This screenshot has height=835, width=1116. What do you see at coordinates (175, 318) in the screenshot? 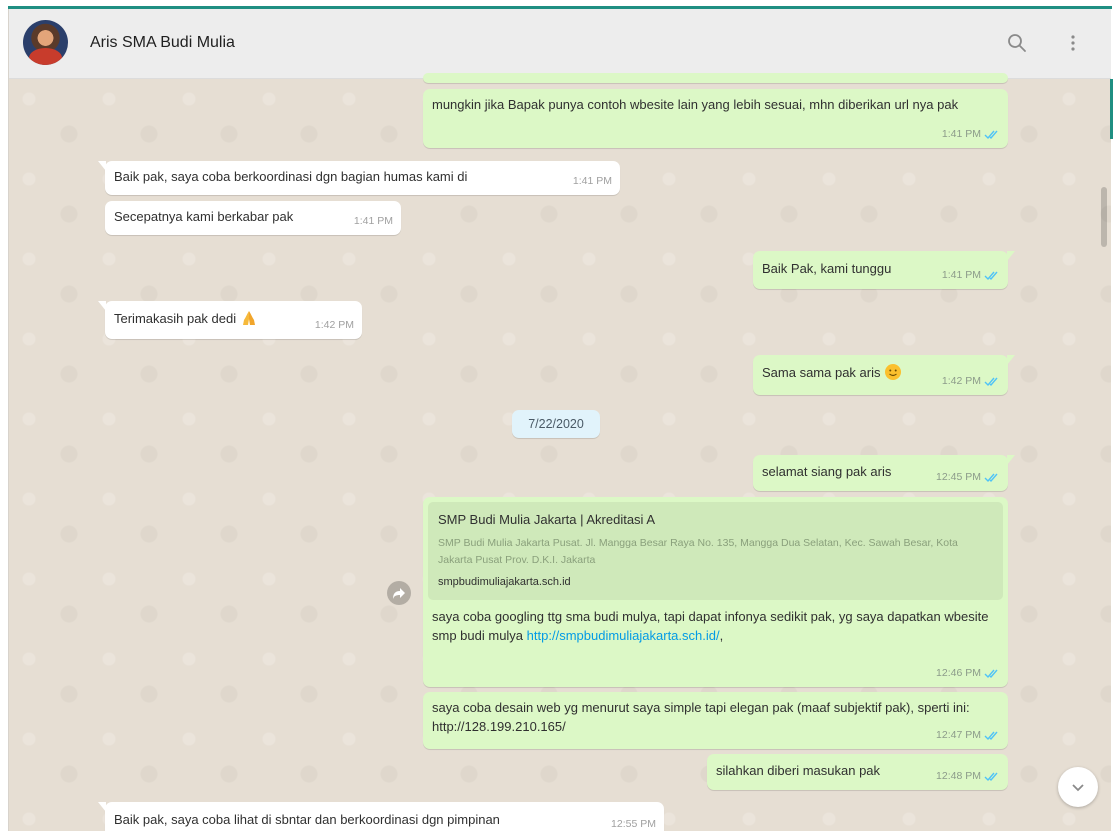
I see `message-text: Terimakasih pak dedi` at bounding box center [175, 318].